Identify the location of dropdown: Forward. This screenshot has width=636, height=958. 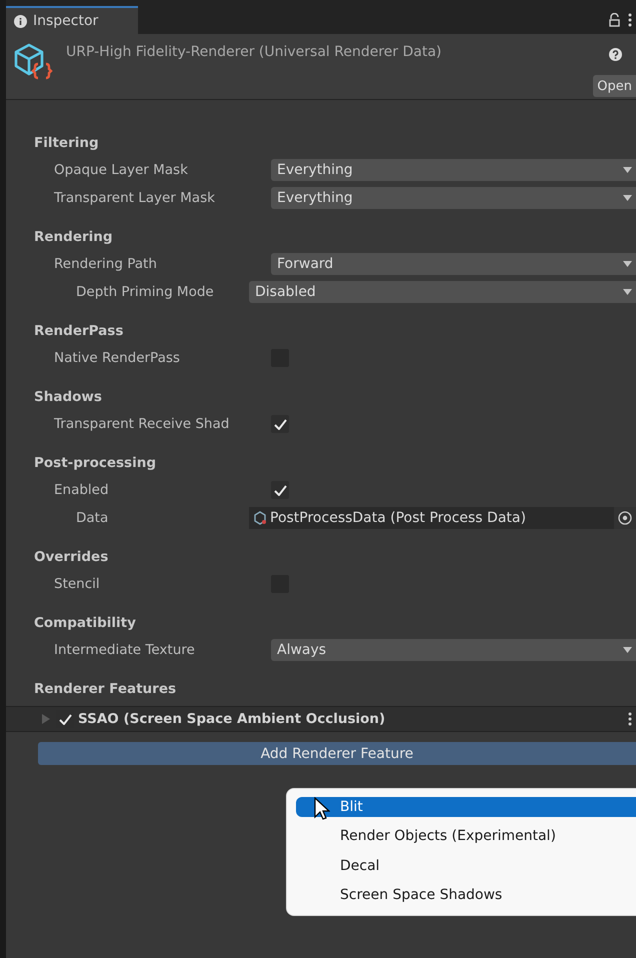
(453, 264).